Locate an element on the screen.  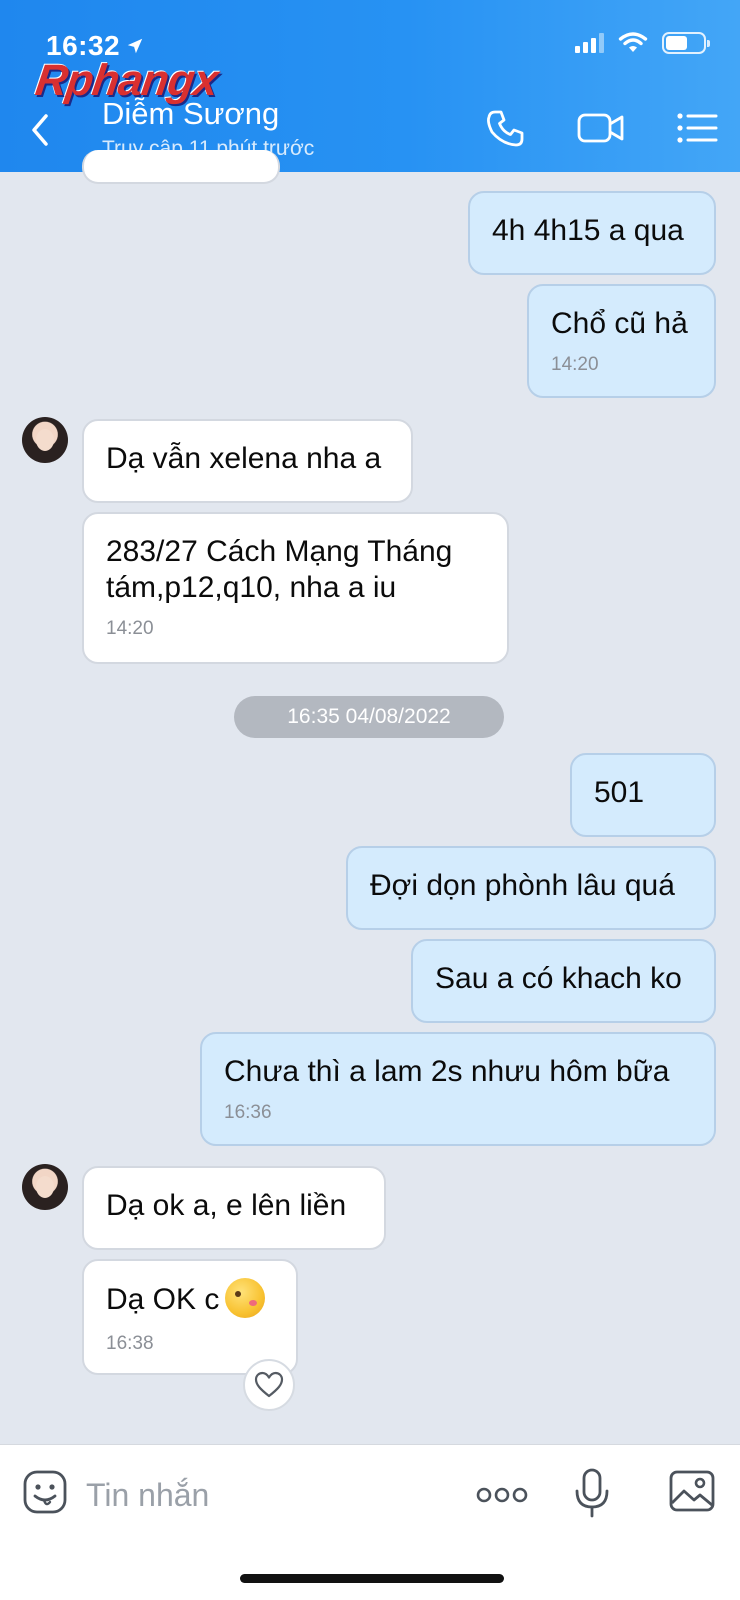
message-time: 16:36 is located at coordinates (248, 1112).